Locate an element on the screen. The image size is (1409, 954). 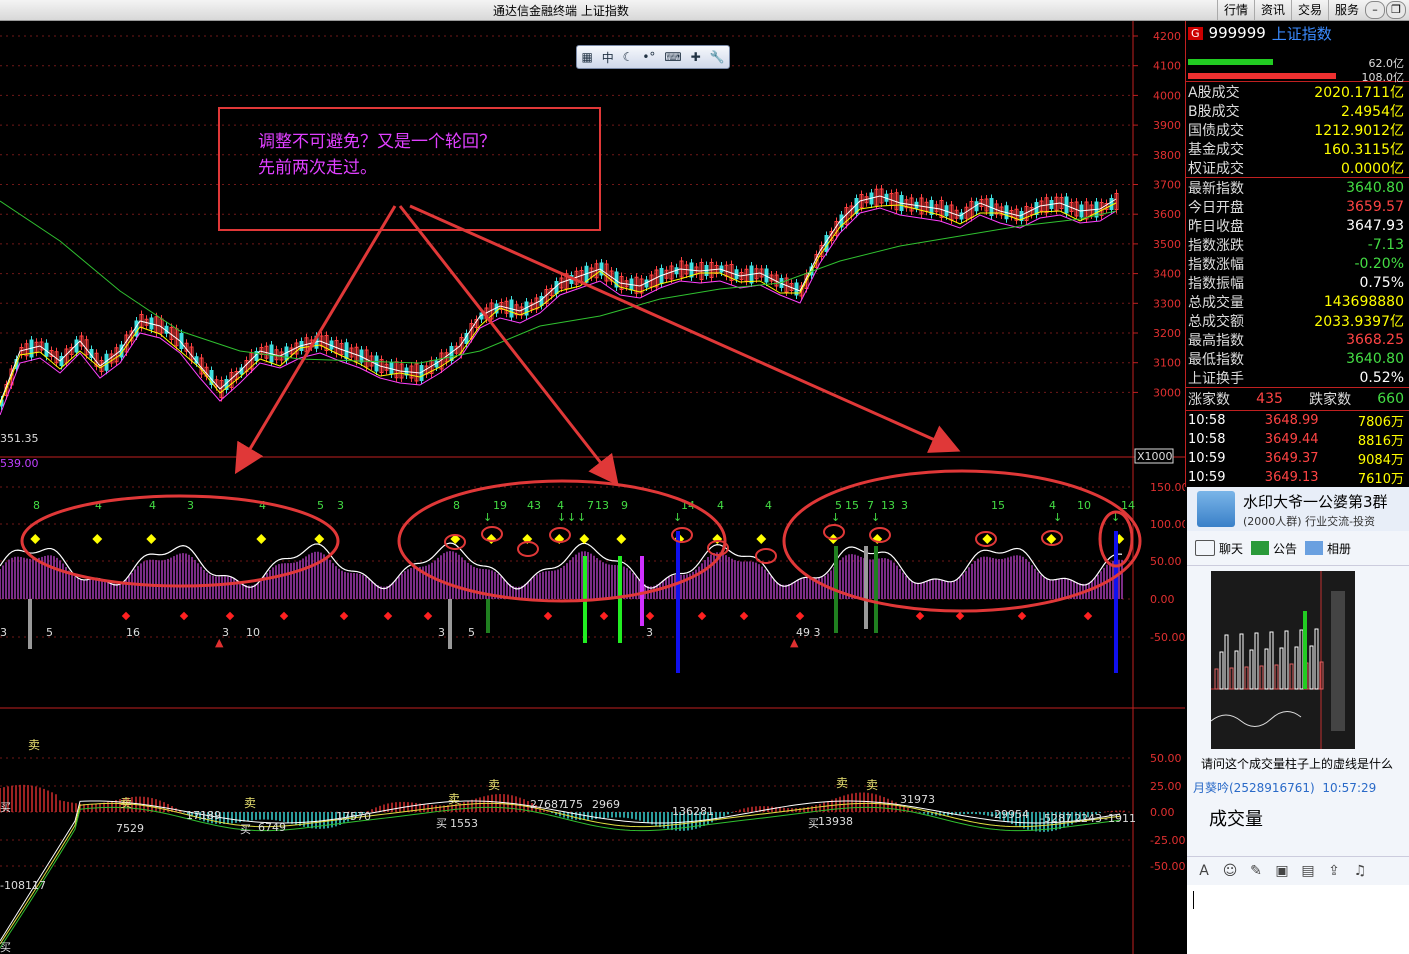
minimize-icon: – is located at coordinates (1375, 10).